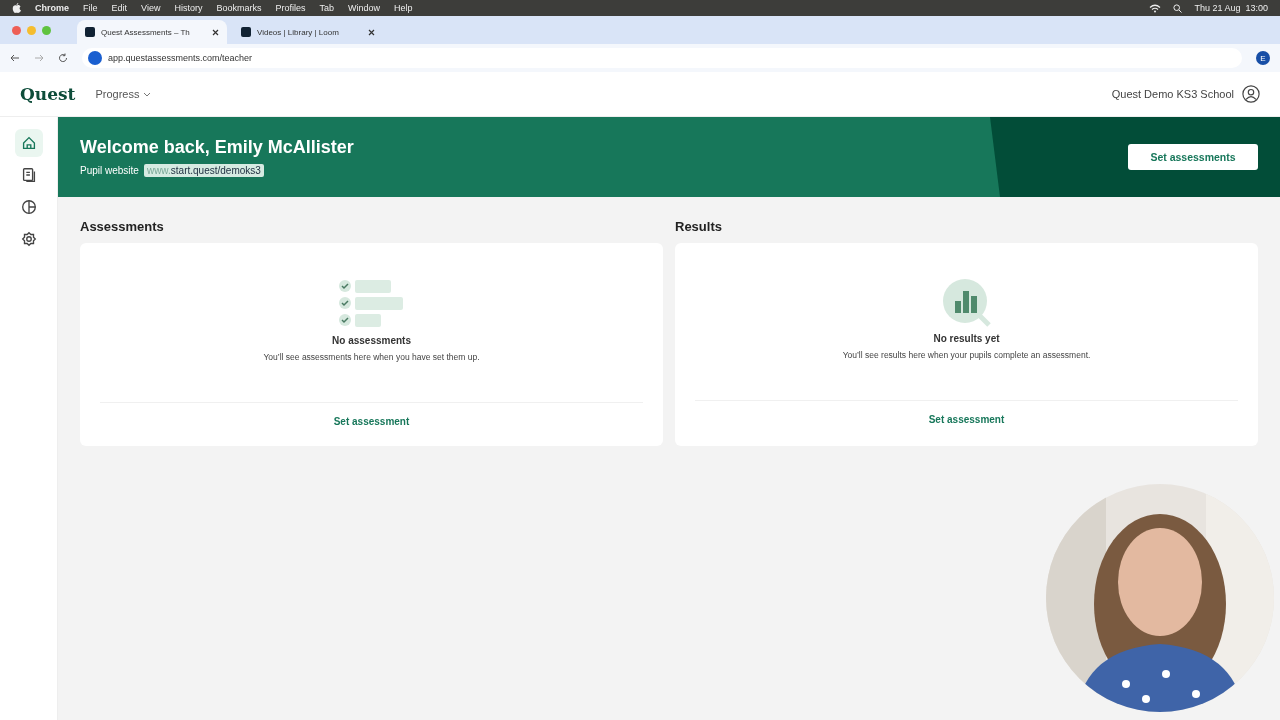 This screenshot has height=720, width=1280. I want to click on app-menu: Chrome, so click(52, 8).